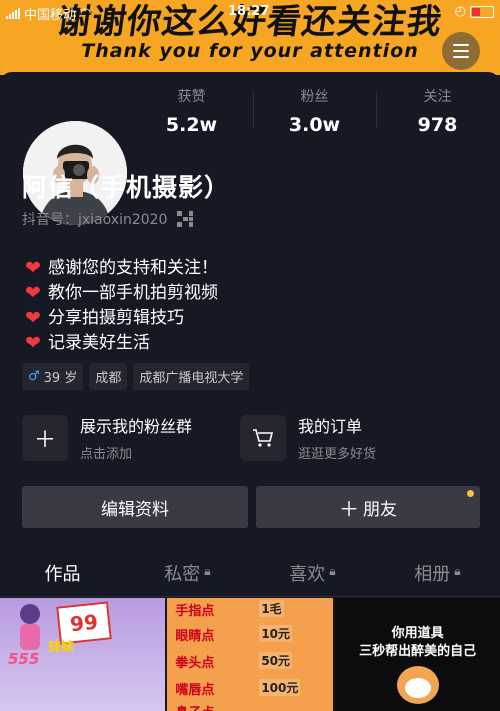 This screenshot has width=500, height=711. I want to click on stat-value: 3.0w, so click(314, 125).